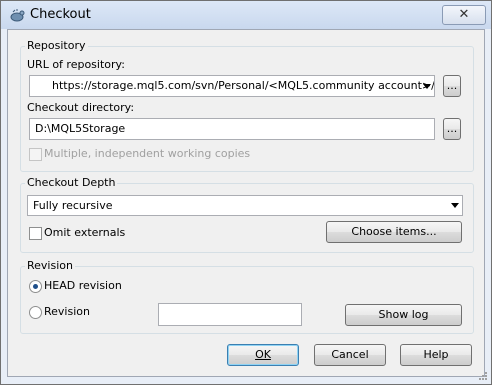 This screenshot has width=492, height=385. I want to click on checkout-dir-value: D:\MQL5Storage, so click(80, 128).